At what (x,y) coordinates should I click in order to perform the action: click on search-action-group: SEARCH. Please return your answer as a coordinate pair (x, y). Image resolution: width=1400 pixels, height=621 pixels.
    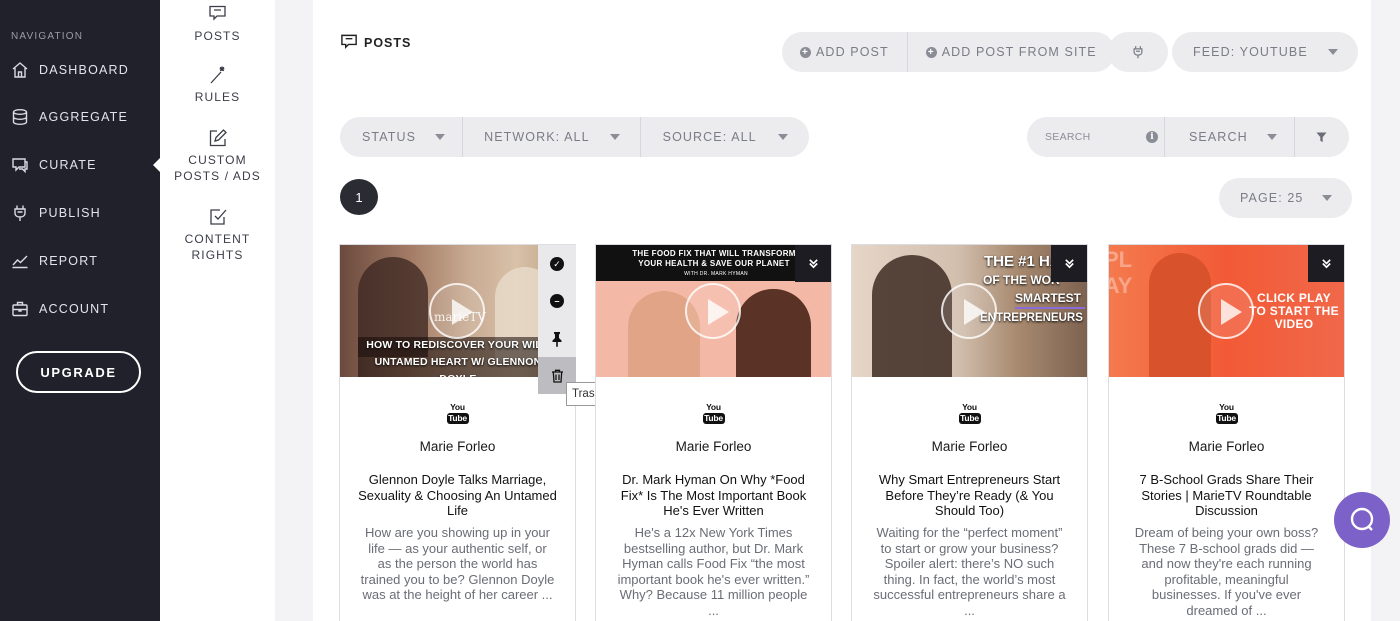
    Looking at the image, I should click on (1256, 137).